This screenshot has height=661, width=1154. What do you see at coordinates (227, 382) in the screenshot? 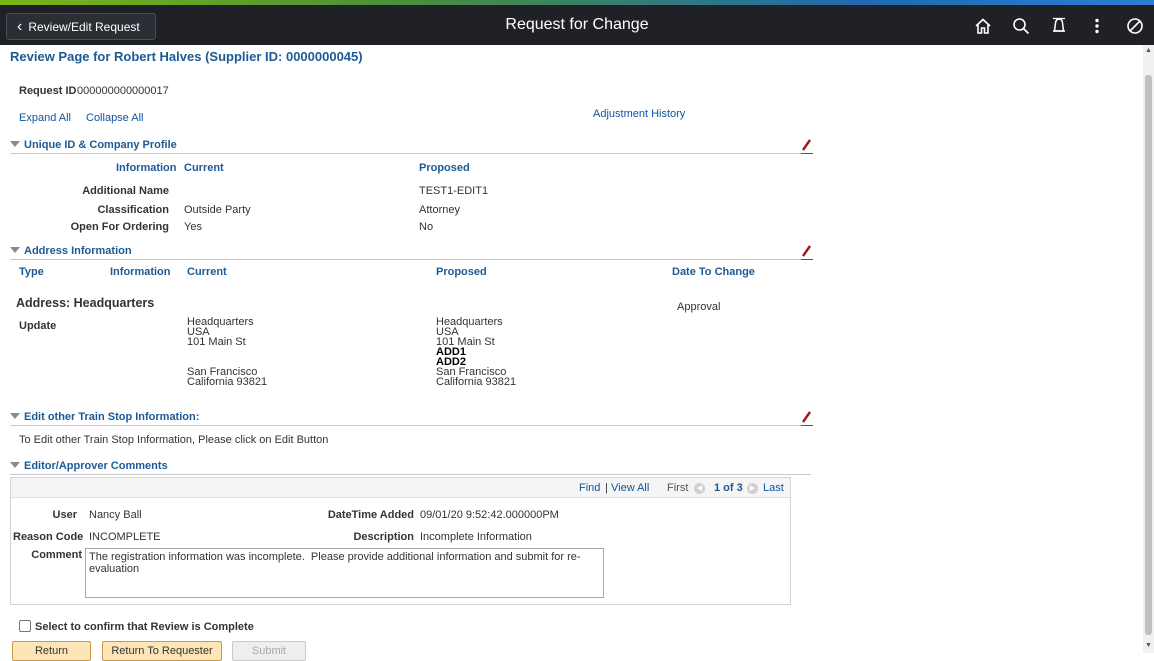
I see `current-address-line: California 93821` at bounding box center [227, 382].